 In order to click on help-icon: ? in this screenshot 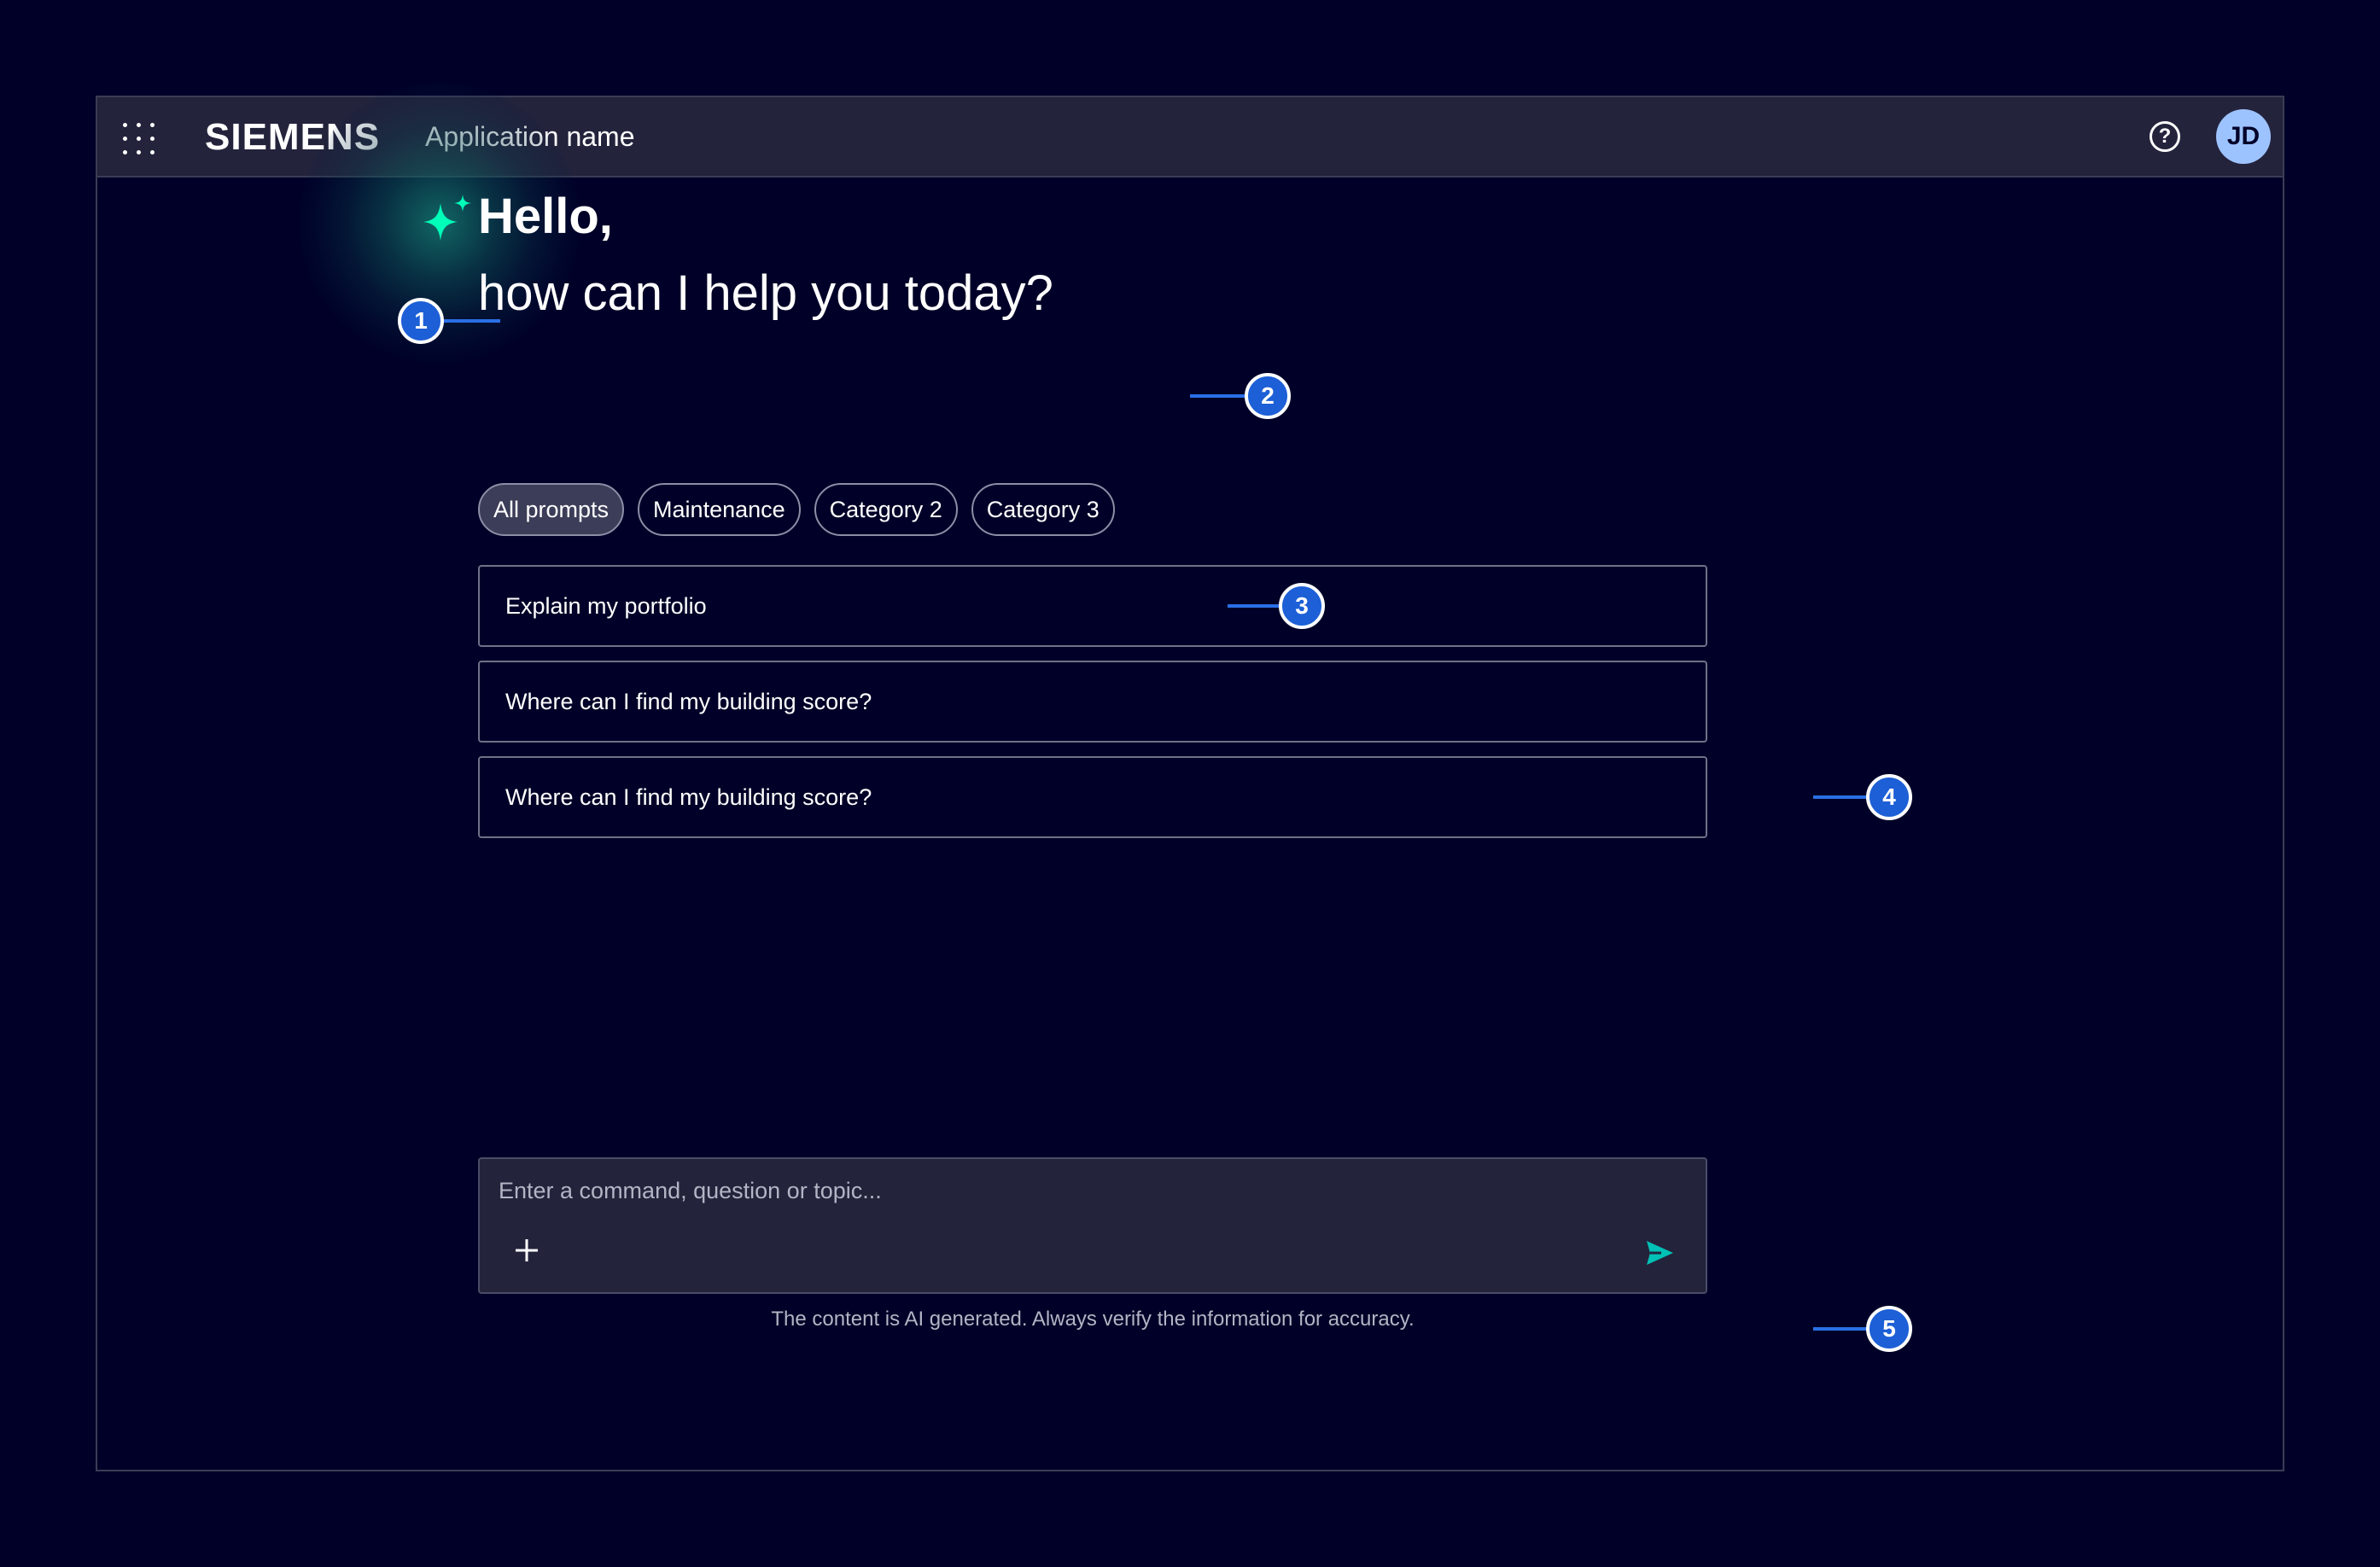, I will do `click(2165, 136)`.